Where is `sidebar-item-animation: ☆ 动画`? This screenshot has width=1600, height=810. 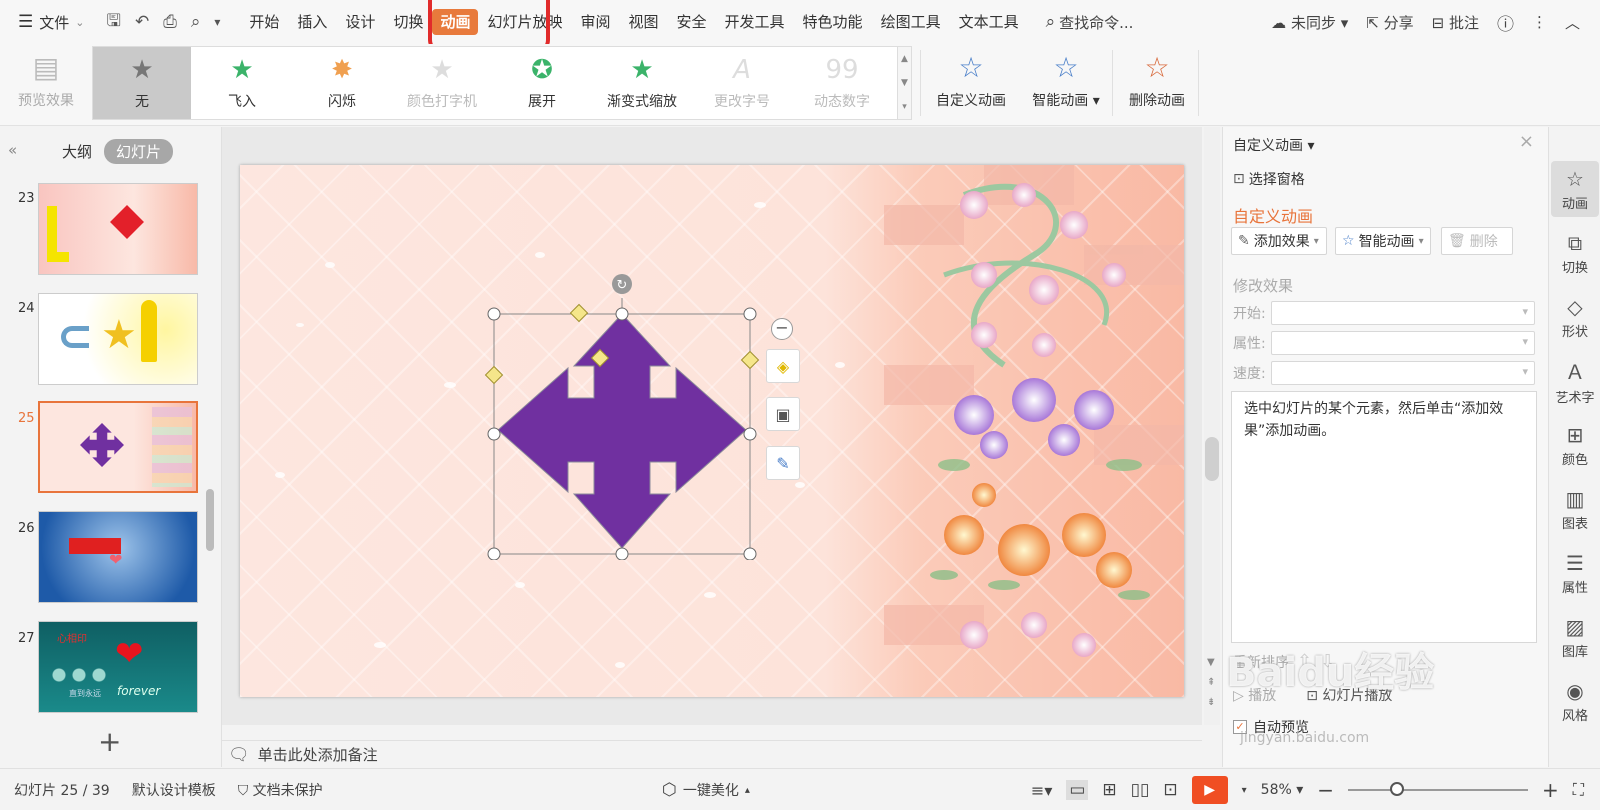
sidebar-item-animation: ☆ 动画 is located at coordinates (1575, 189).